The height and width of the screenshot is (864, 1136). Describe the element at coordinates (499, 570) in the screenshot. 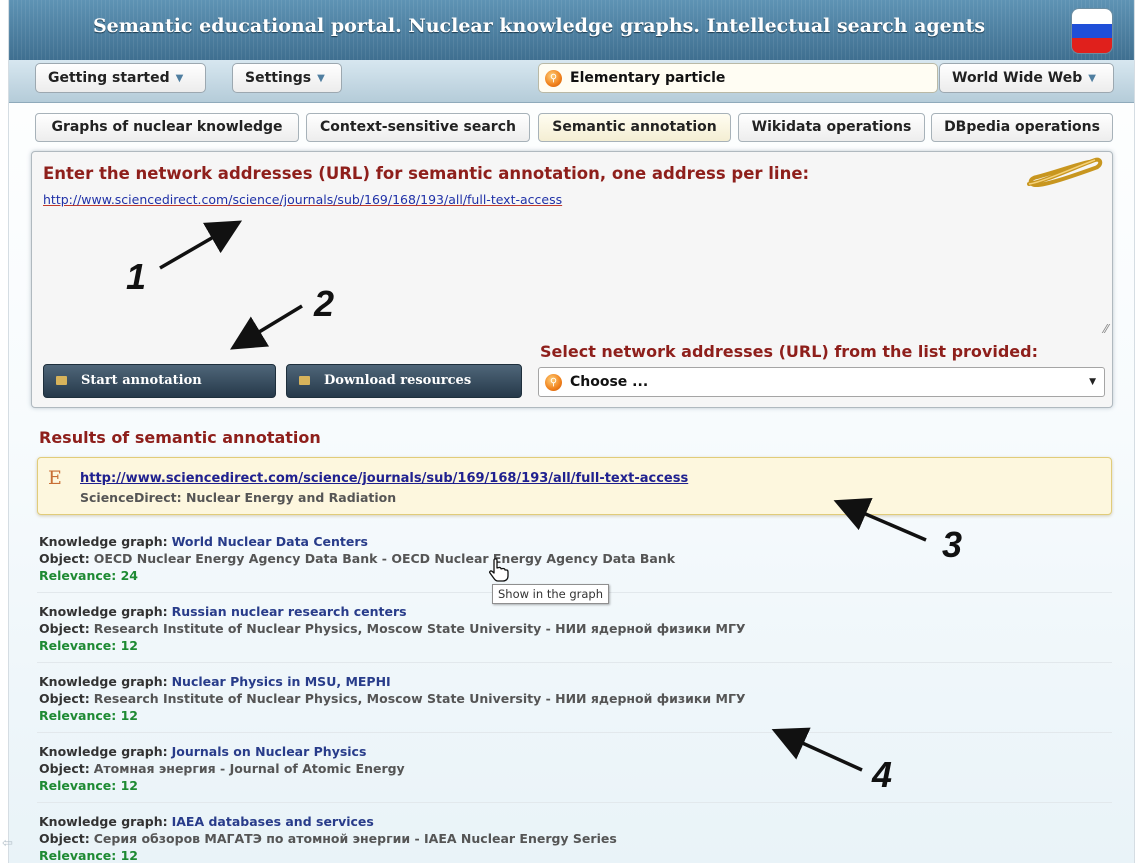

I see `hand-cursor-icon` at that location.